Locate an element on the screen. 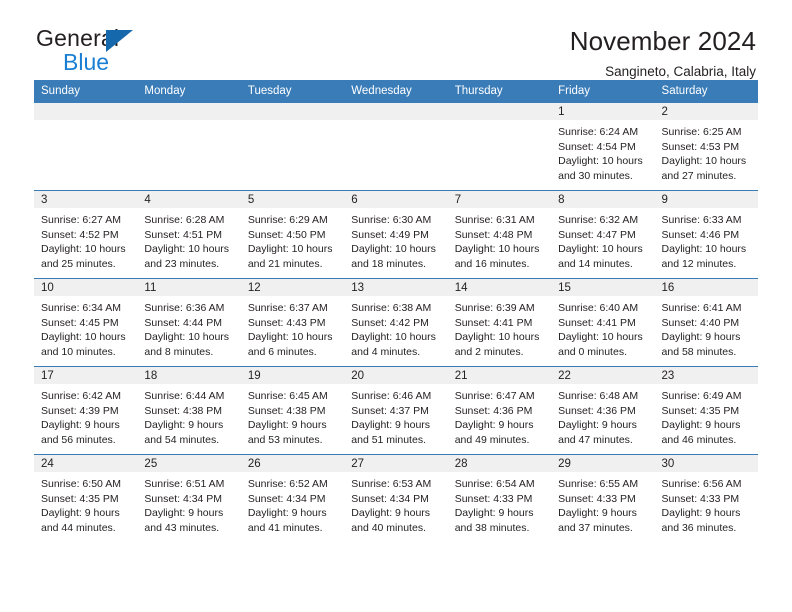 Image resolution: width=792 pixels, height=612 pixels. page-title: November 2024 is located at coordinates (662, 41).